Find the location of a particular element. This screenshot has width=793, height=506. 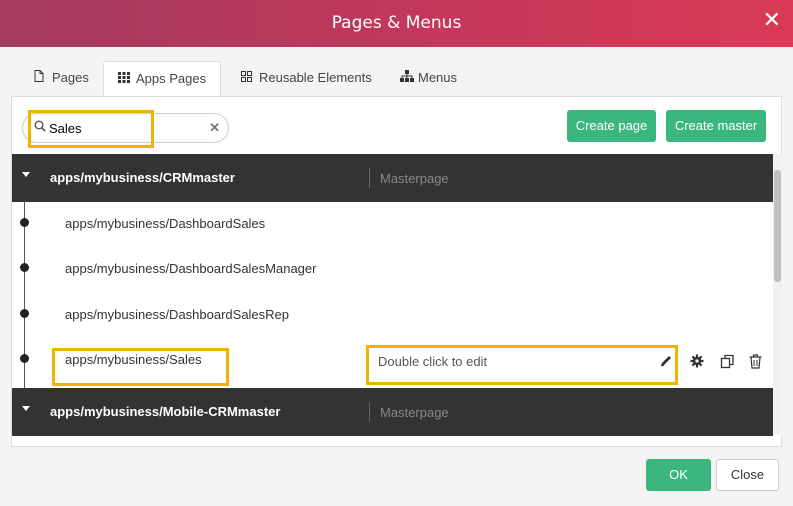

tab-pages: Pages is located at coordinates (61, 79).